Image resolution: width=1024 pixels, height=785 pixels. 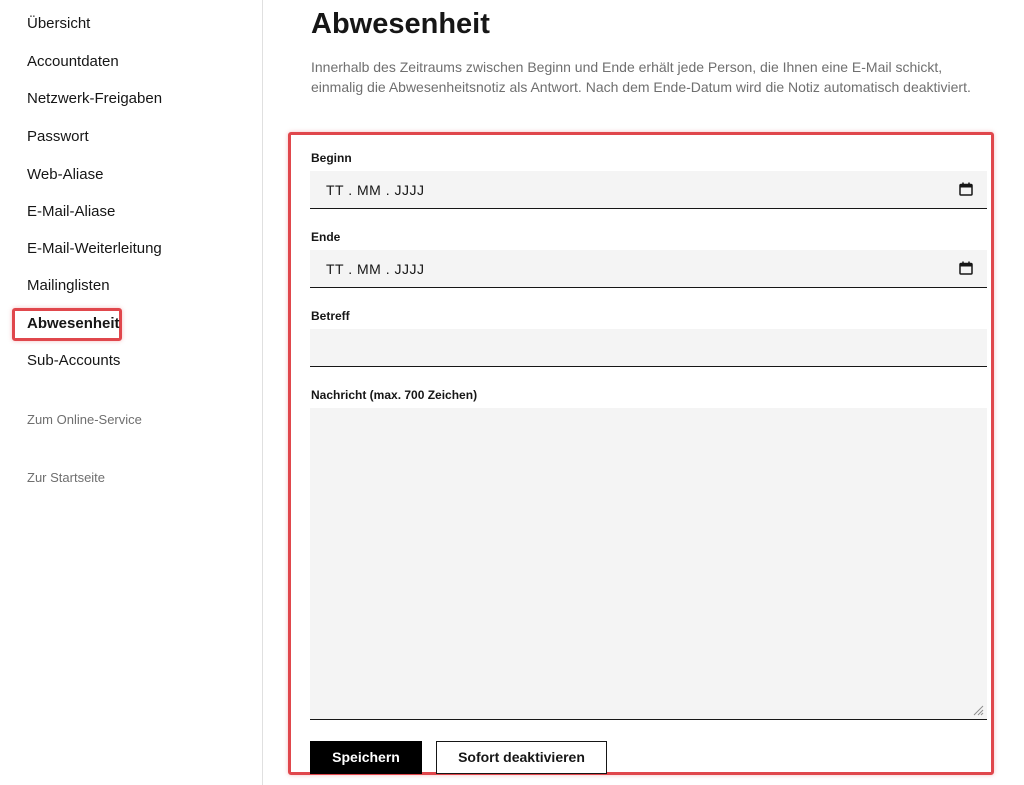 What do you see at coordinates (71, 212) in the screenshot?
I see `sidebar-item-email-aliase: E-Mail-Aliase` at bounding box center [71, 212].